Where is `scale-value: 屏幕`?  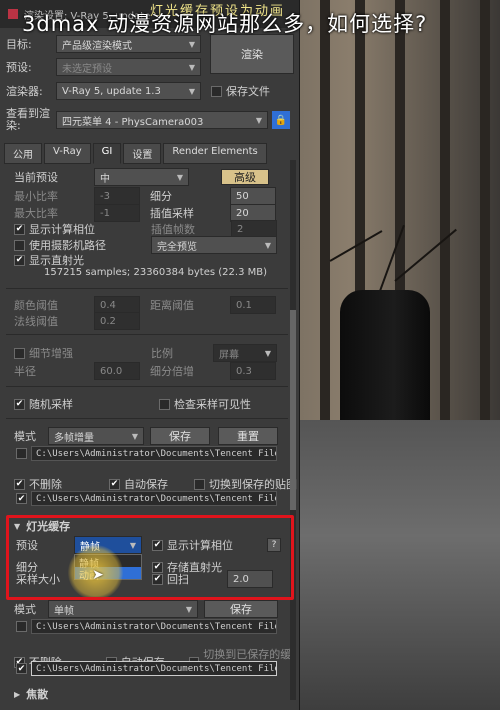
scale-value: 屏幕 is located at coordinates (229, 355).